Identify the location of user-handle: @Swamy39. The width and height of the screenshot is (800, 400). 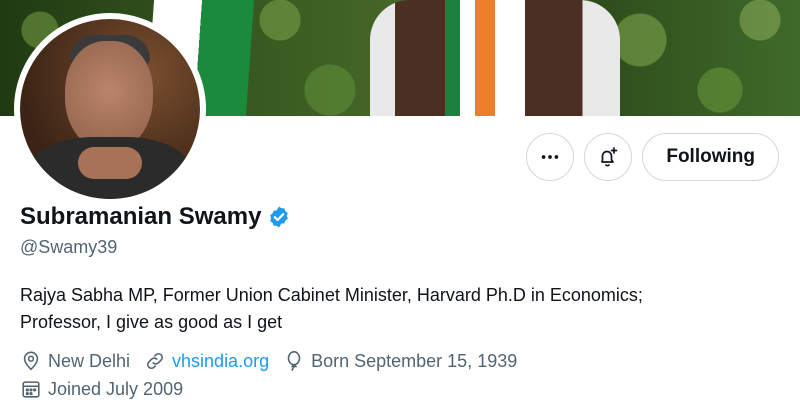
(69, 247).